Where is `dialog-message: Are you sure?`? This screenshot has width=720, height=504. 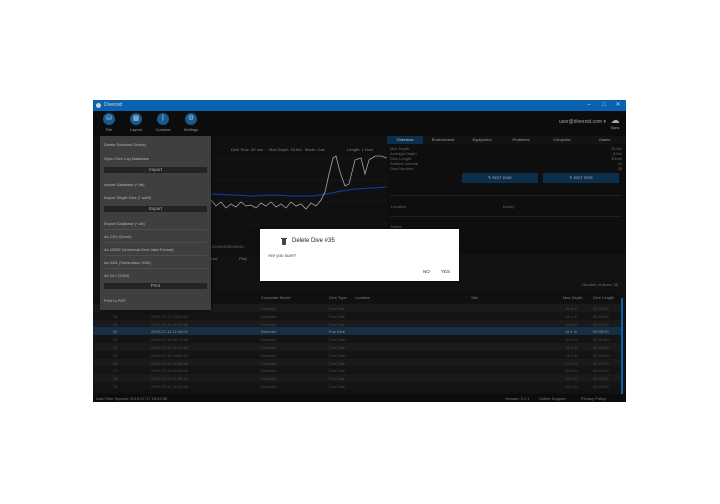 dialog-message: Are you sure? is located at coordinates (282, 255).